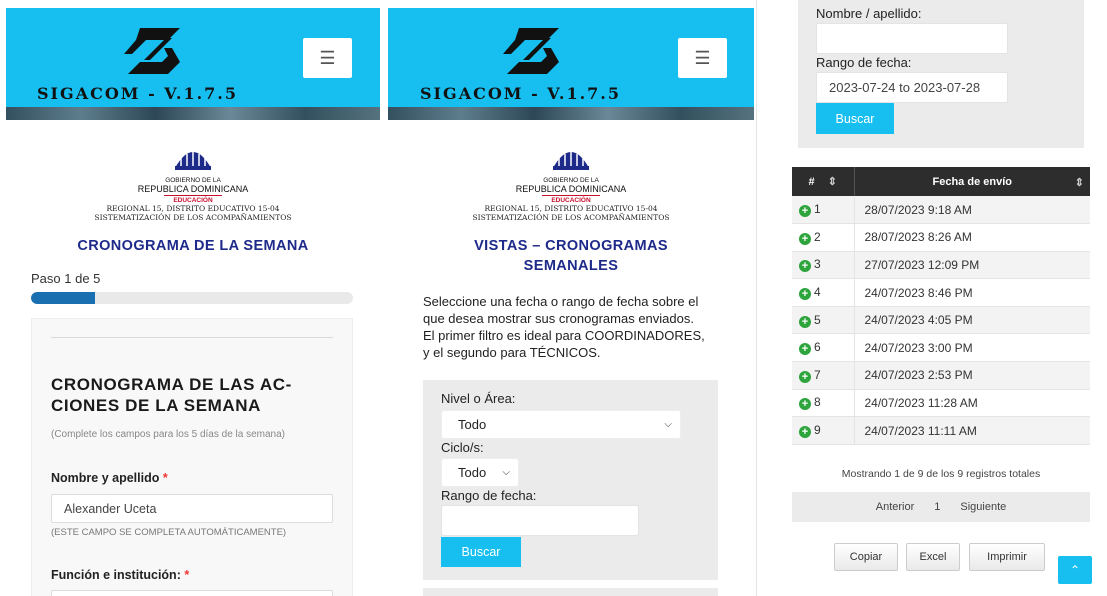 The image size is (1107, 596). What do you see at coordinates (561, 424) in the screenshot?
I see `level-select: Todo ⌵` at bounding box center [561, 424].